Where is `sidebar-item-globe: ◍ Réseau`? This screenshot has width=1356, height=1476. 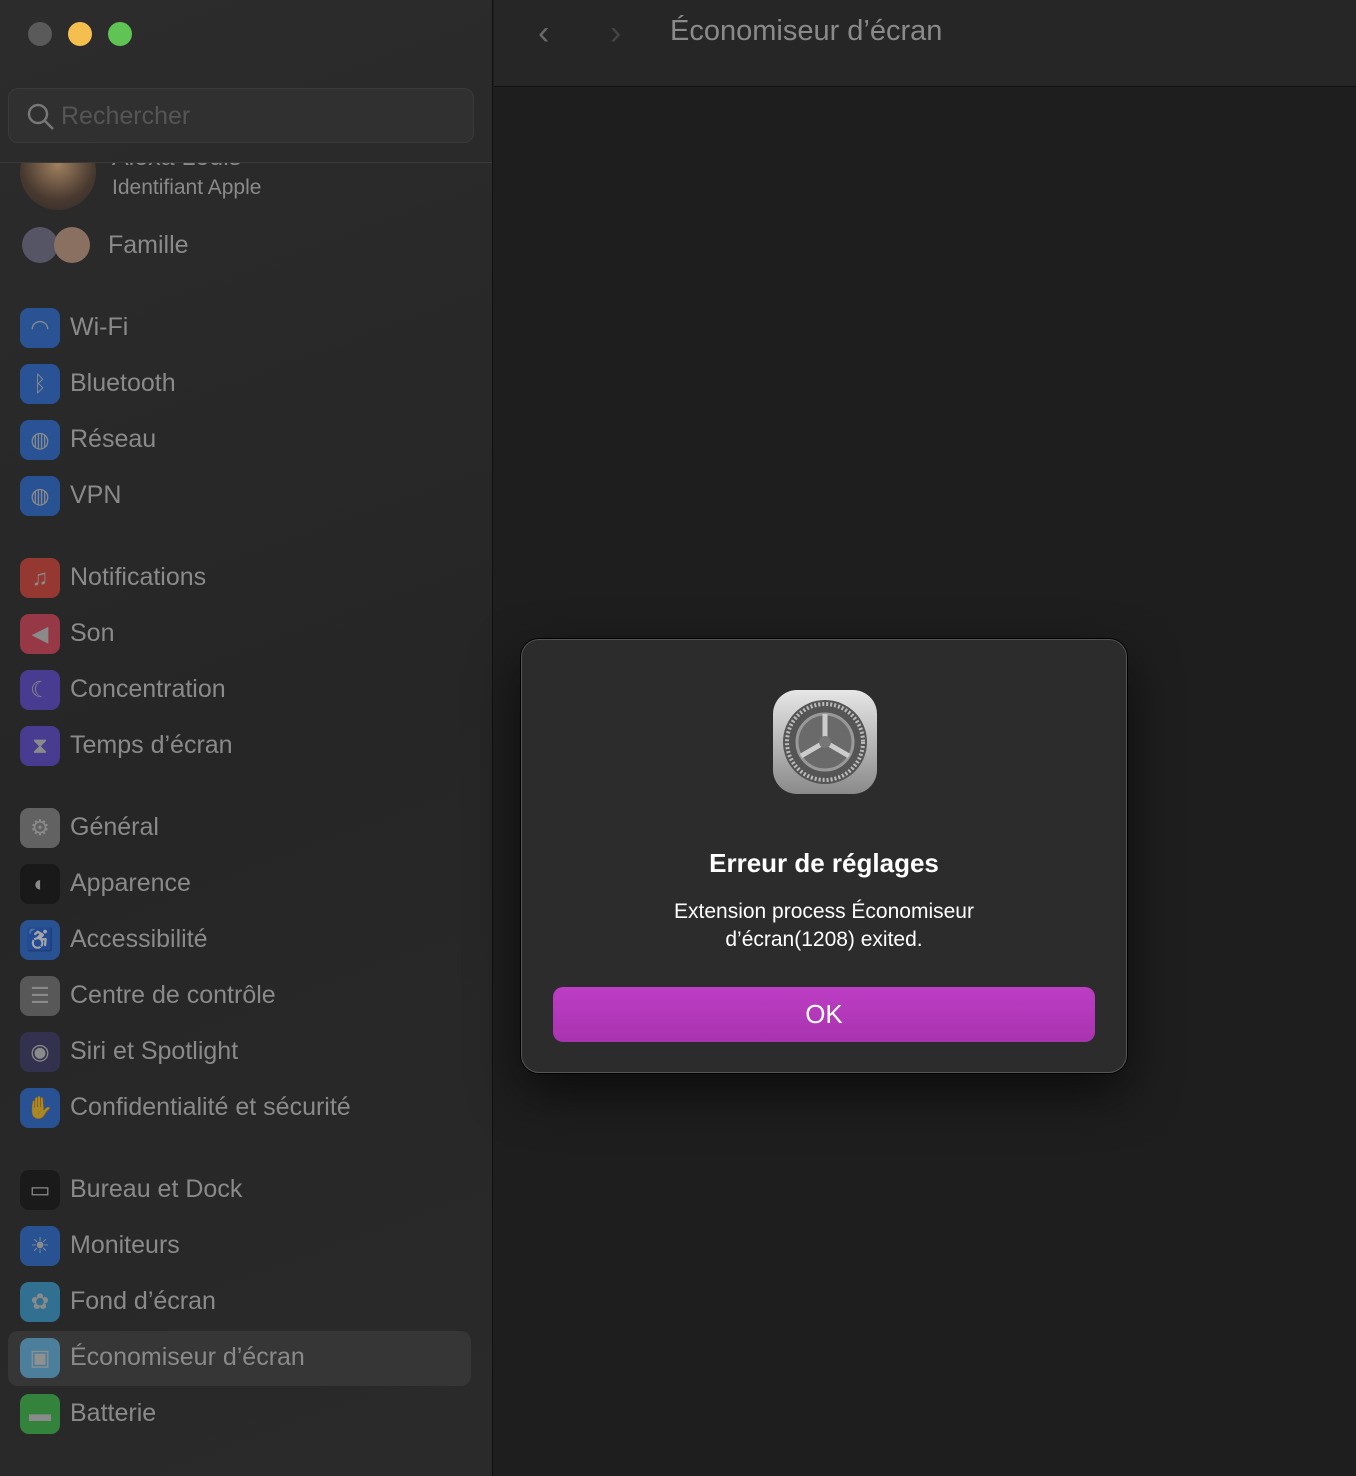
sidebar-item-globe: ◍ Réseau is located at coordinates (239, 440).